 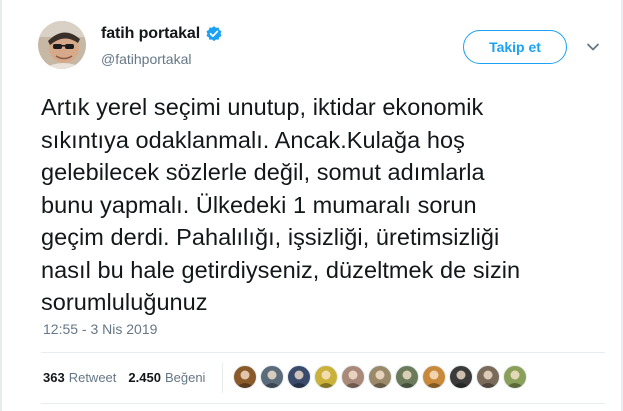 I want to click on user-handle: @fatihportakal, so click(x=146, y=59).